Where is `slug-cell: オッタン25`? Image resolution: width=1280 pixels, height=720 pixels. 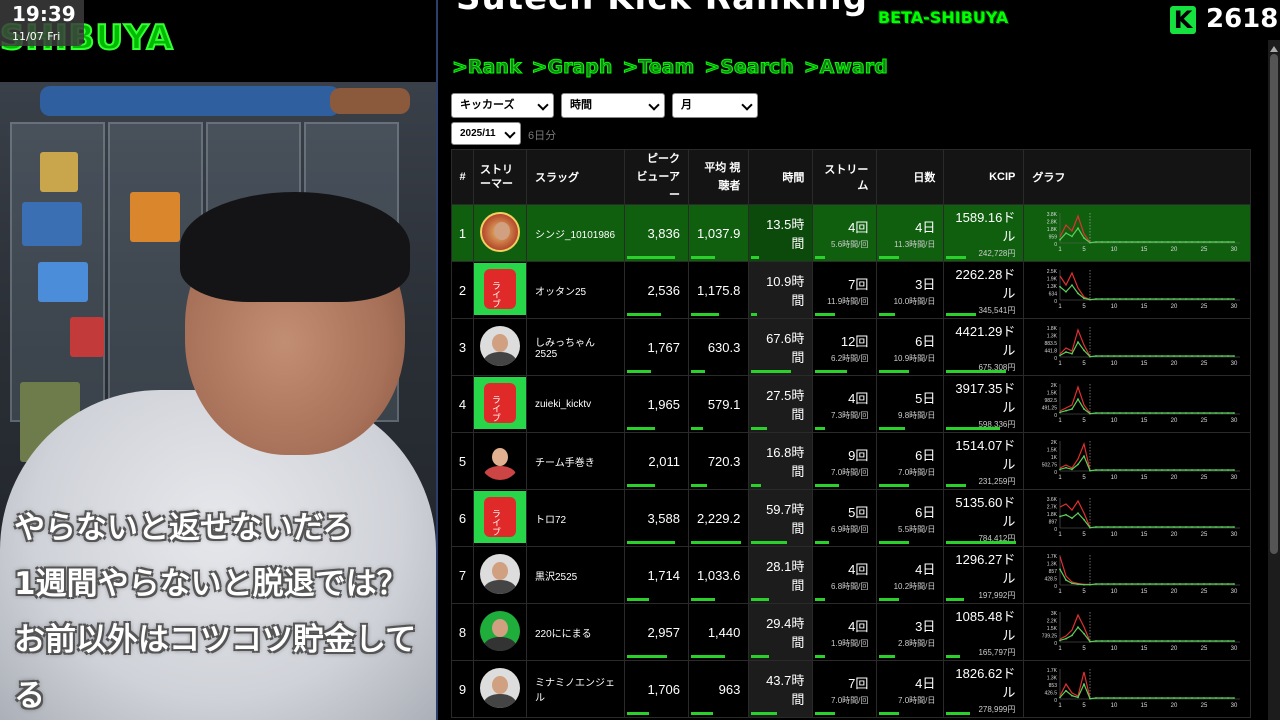
slug-cell: オッタン25 is located at coordinates (575, 290).